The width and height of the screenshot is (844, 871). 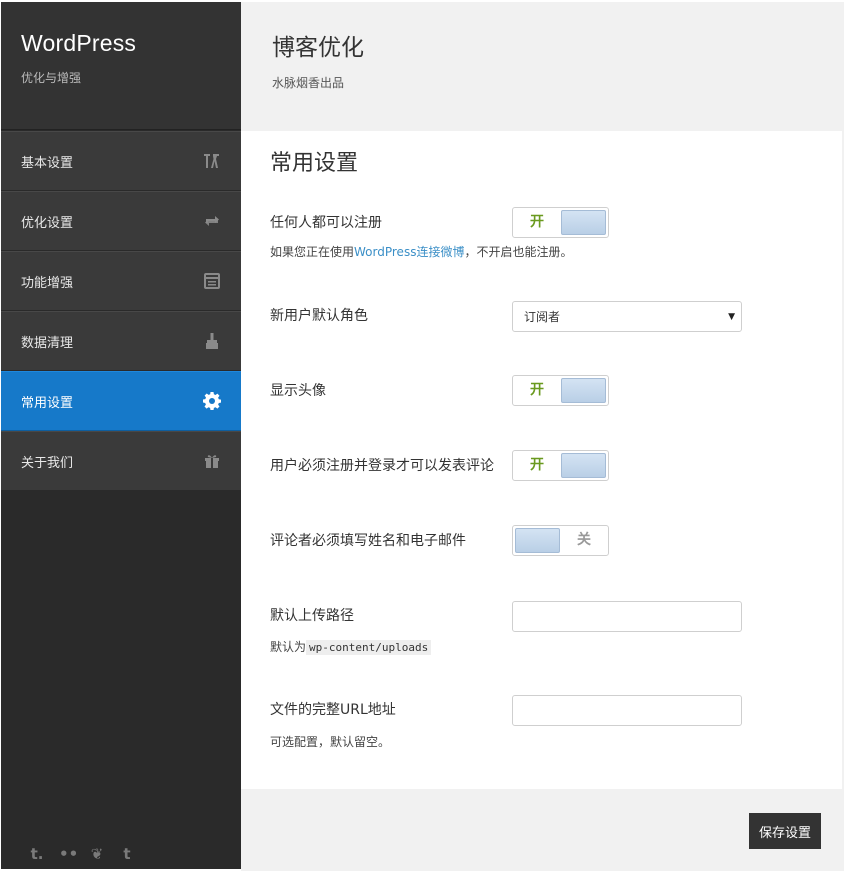 I want to click on weibo-connect-link: WordPress连接微博, so click(x=409, y=252).